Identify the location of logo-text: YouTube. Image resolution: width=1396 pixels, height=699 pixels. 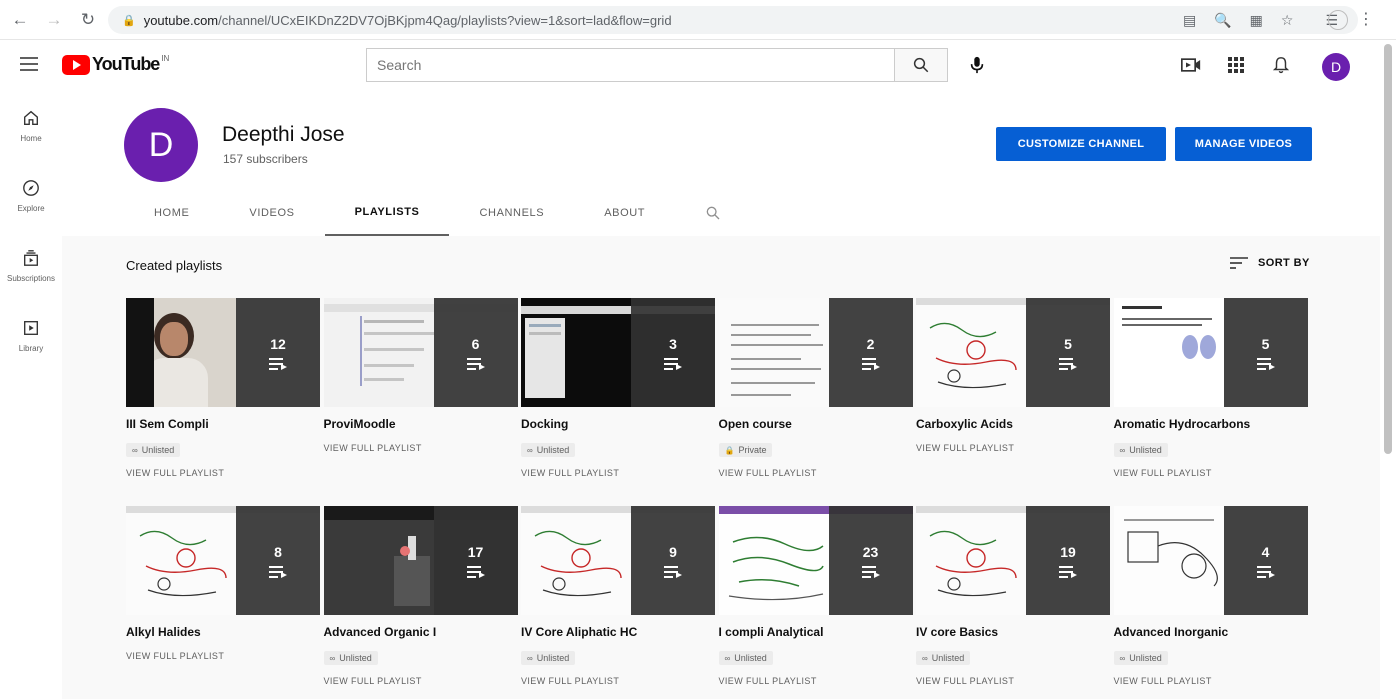
(126, 64).